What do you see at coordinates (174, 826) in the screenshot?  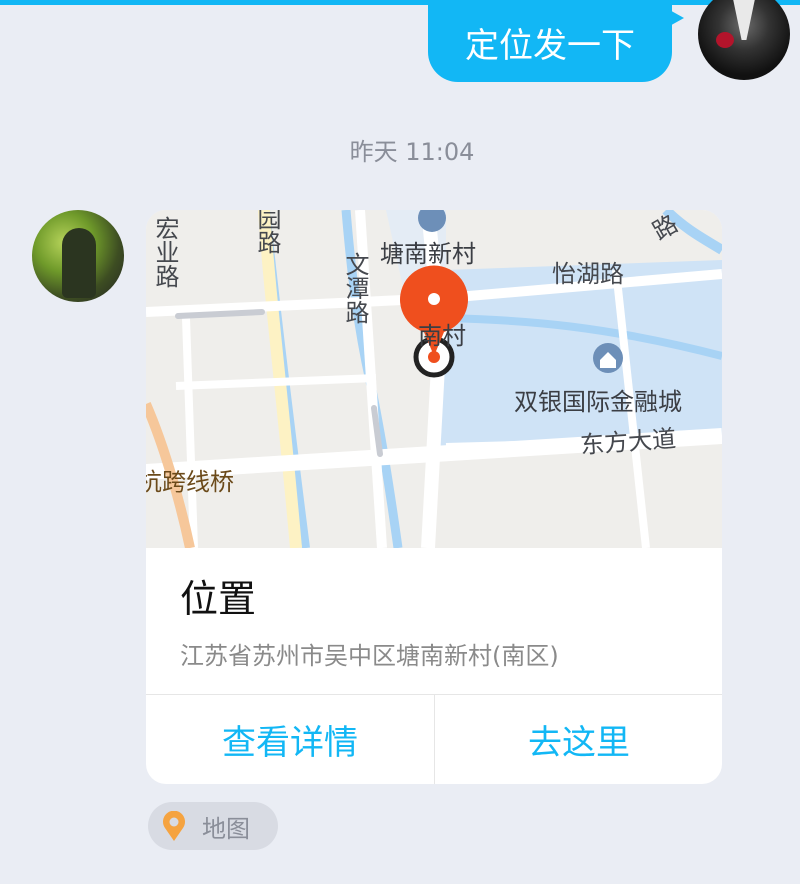 I see `map-pin-icon` at bounding box center [174, 826].